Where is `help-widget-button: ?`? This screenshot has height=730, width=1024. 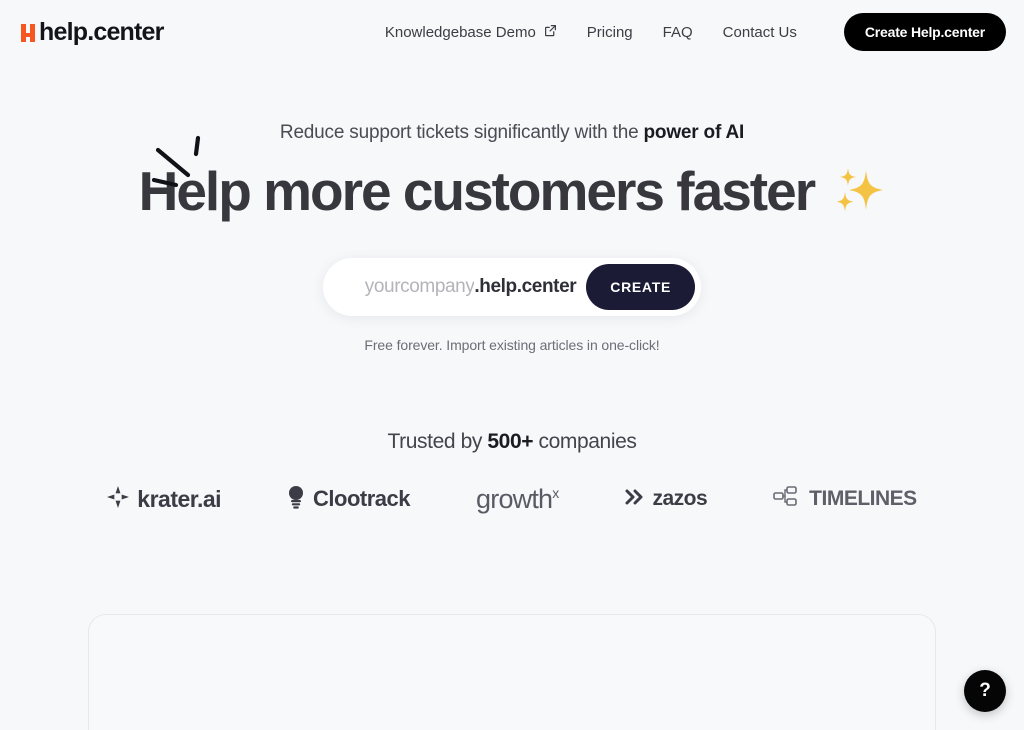
help-widget-button: ? is located at coordinates (985, 691).